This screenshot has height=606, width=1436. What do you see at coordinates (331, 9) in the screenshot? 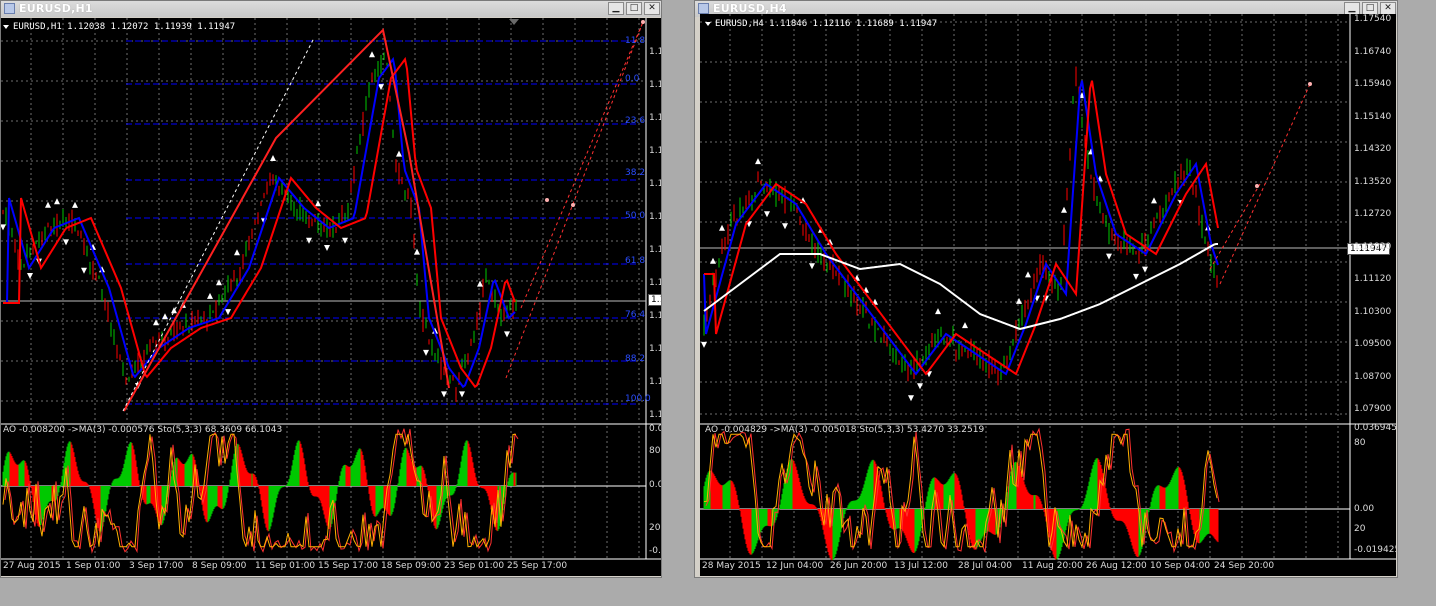
I see `window-titlebar: EURUSD,H1 ▁ □ ✕` at bounding box center [331, 9].